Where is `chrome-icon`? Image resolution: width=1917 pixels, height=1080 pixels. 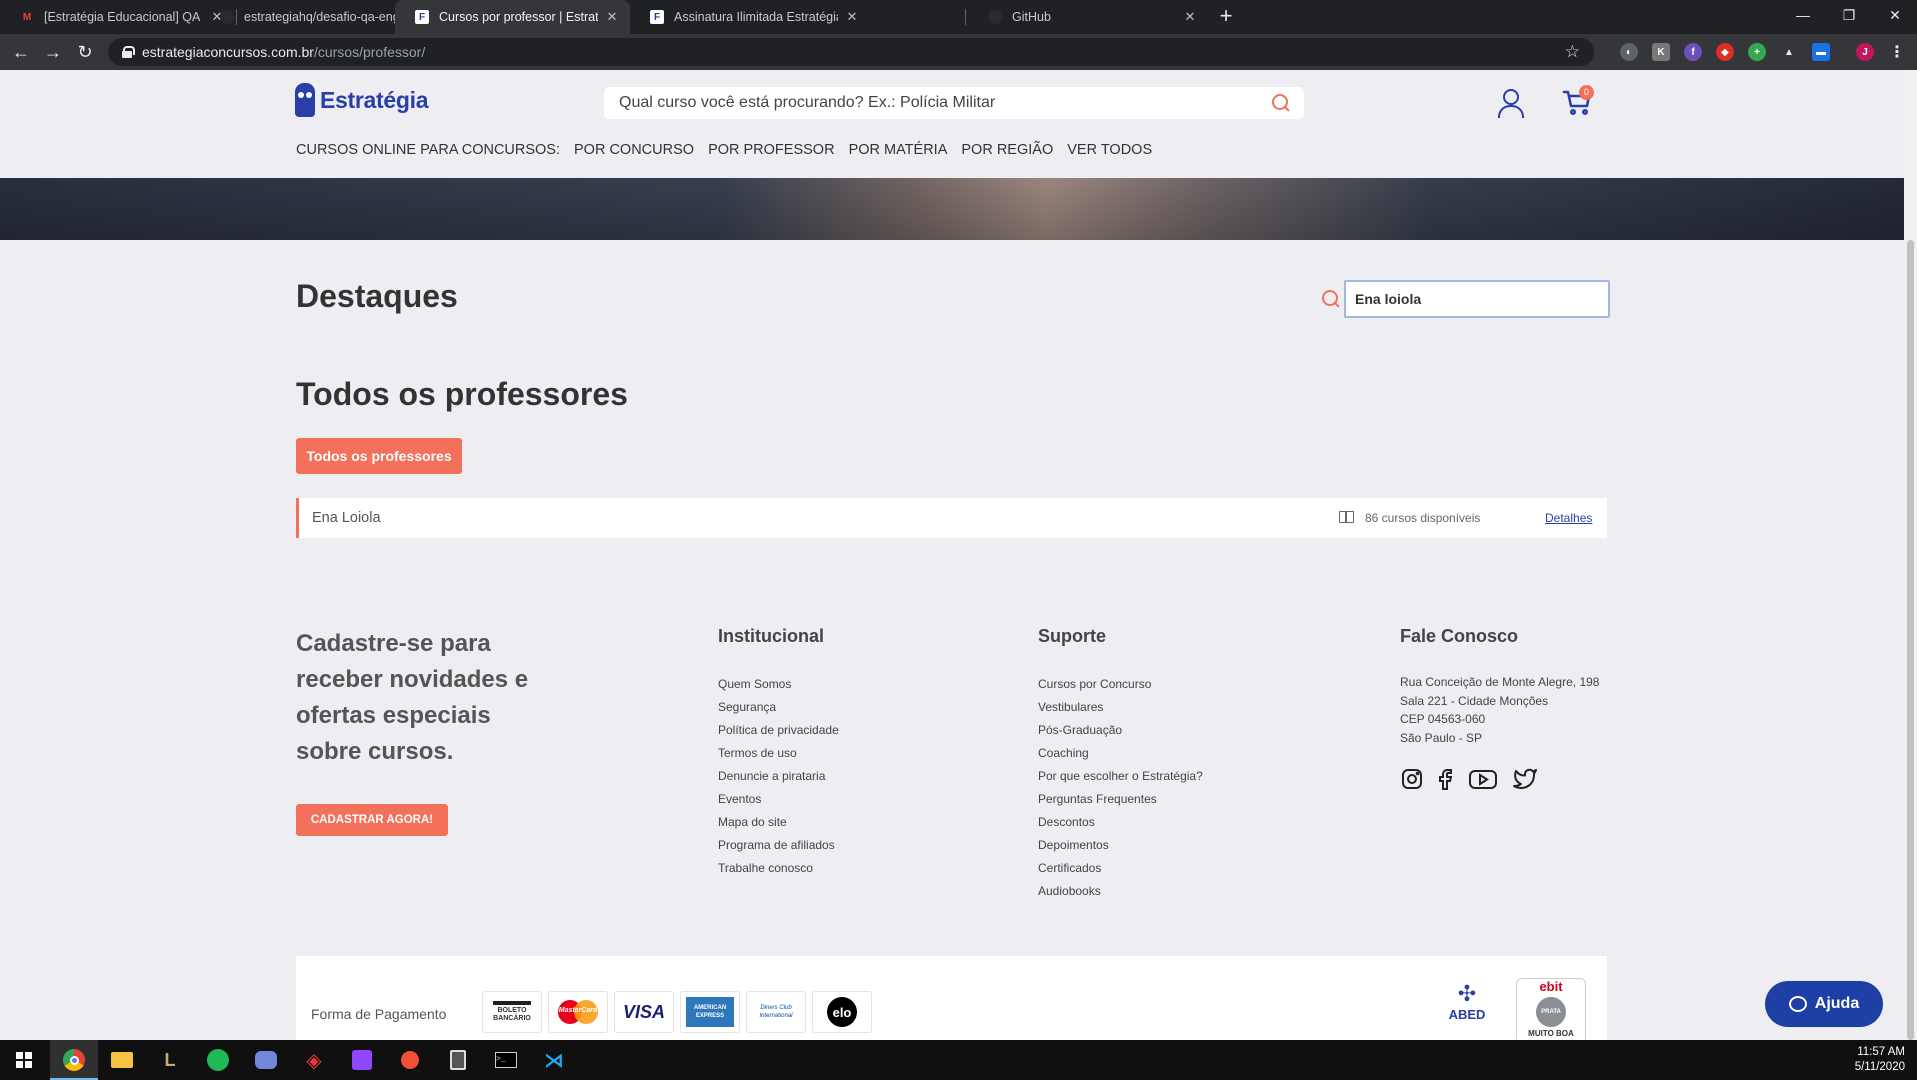 chrome-icon is located at coordinates (74, 1060).